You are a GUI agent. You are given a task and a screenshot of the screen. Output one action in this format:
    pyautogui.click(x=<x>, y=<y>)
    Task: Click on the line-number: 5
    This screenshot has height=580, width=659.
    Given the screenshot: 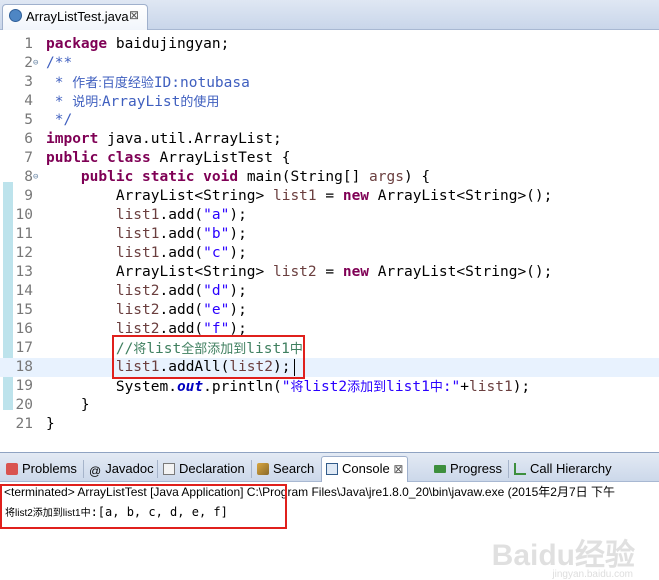 What is the action you would take?
    pyautogui.click(x=28, y=120)
    